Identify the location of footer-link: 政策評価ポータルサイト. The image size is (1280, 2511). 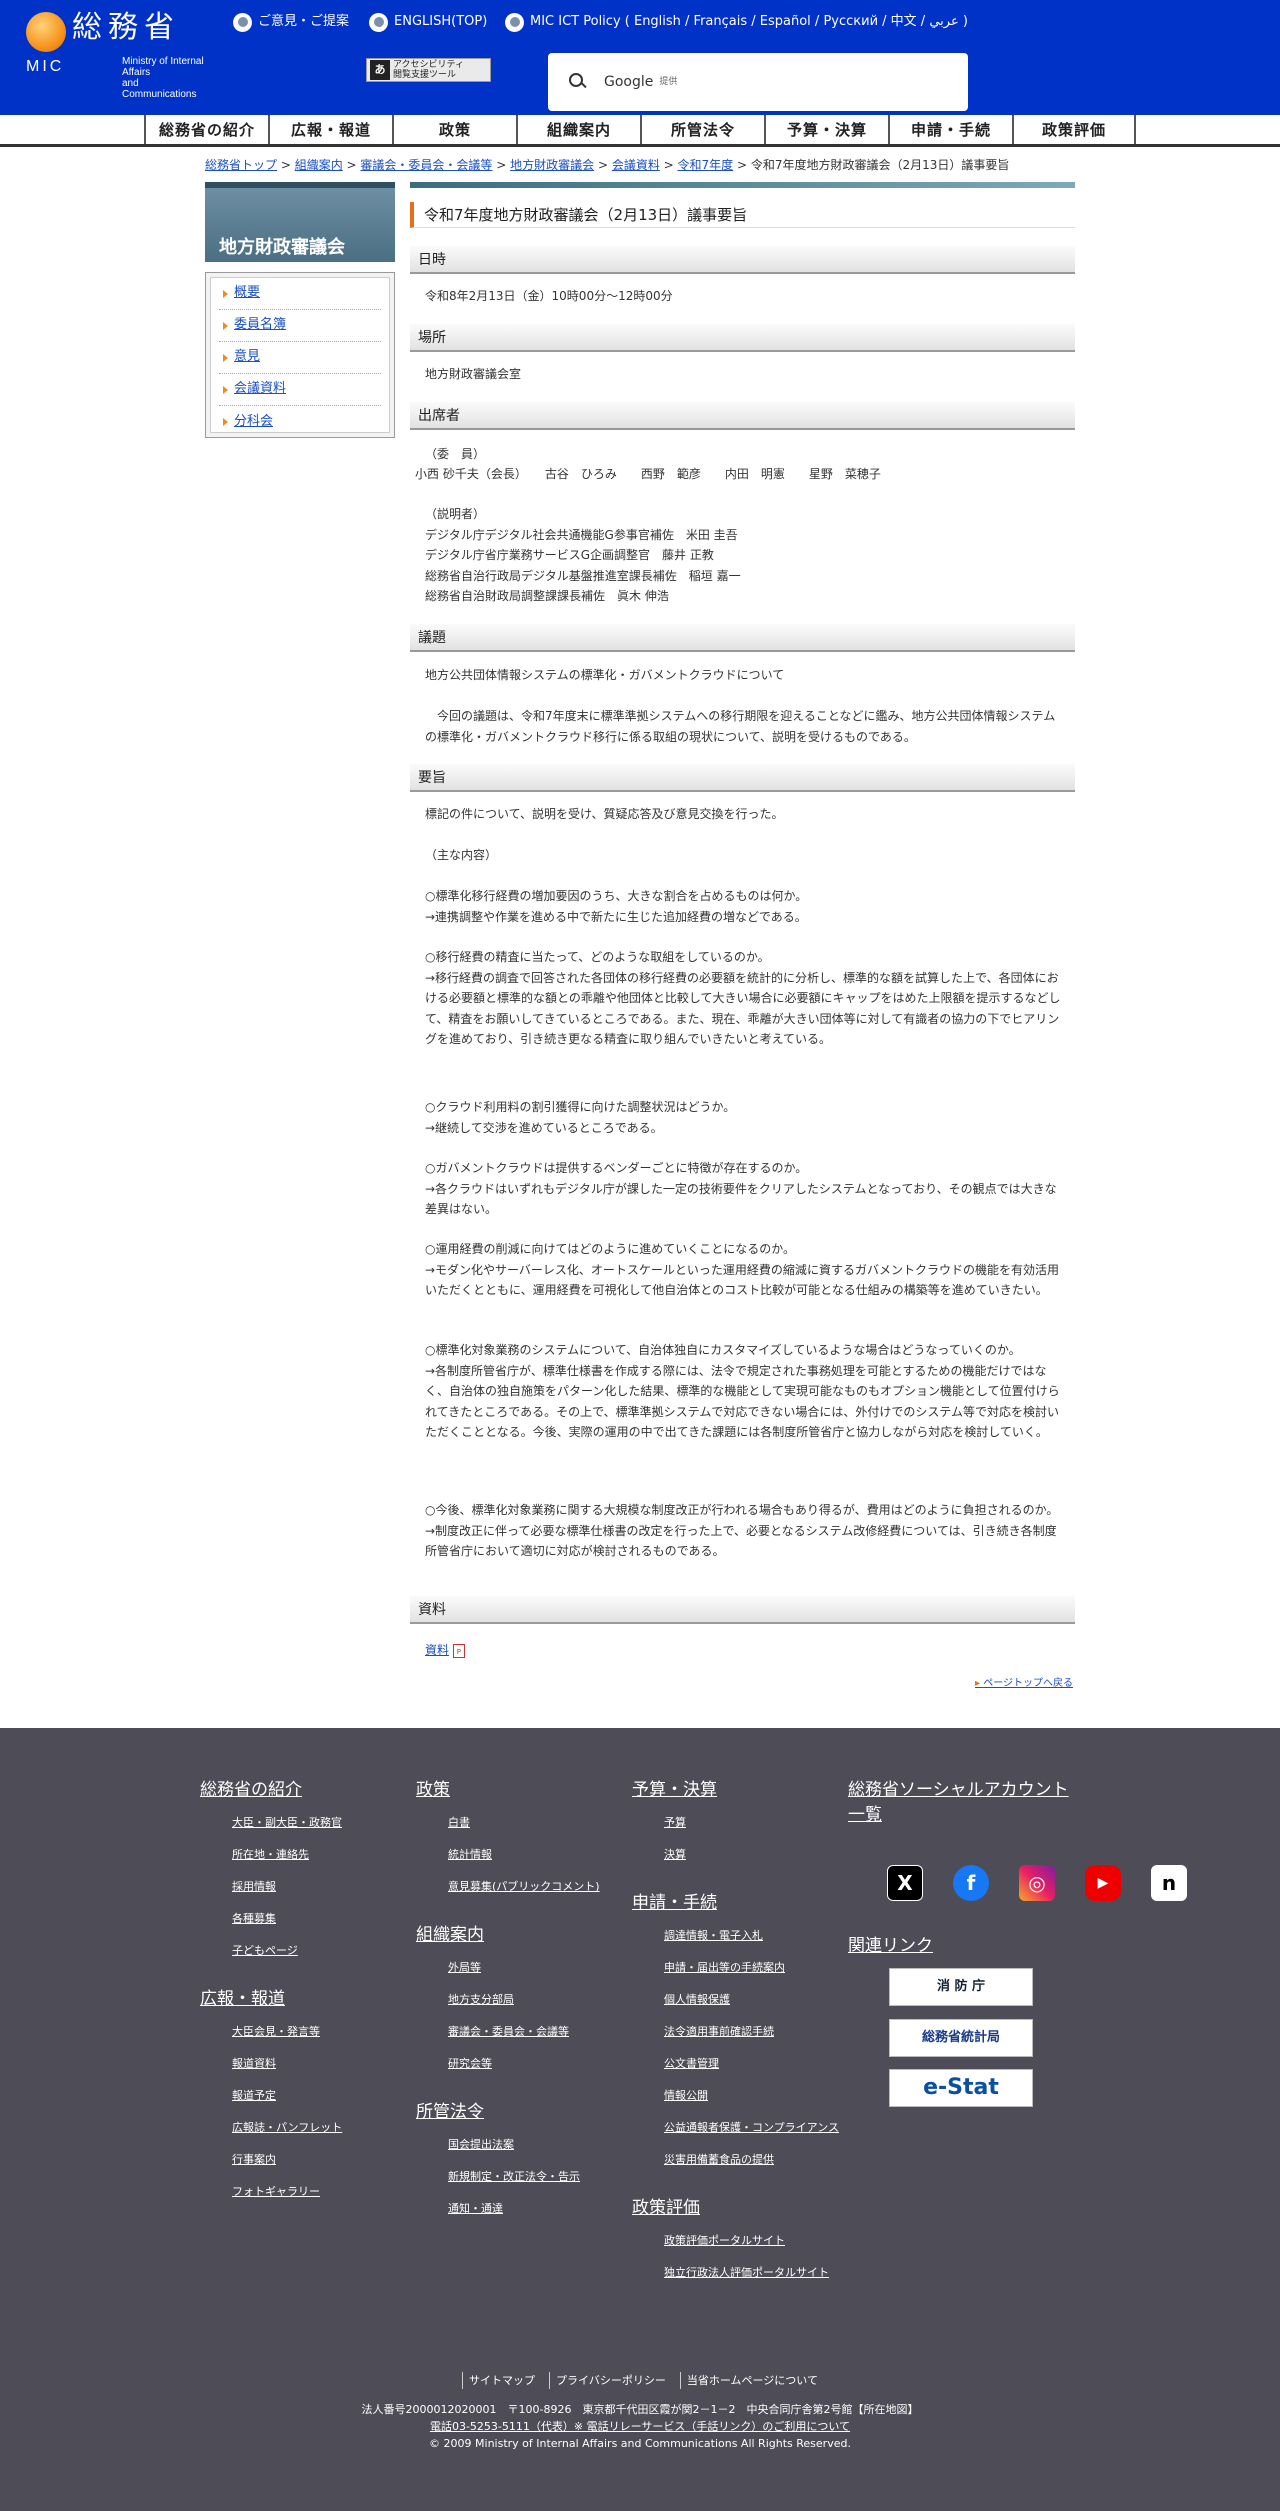
(754, 2241).